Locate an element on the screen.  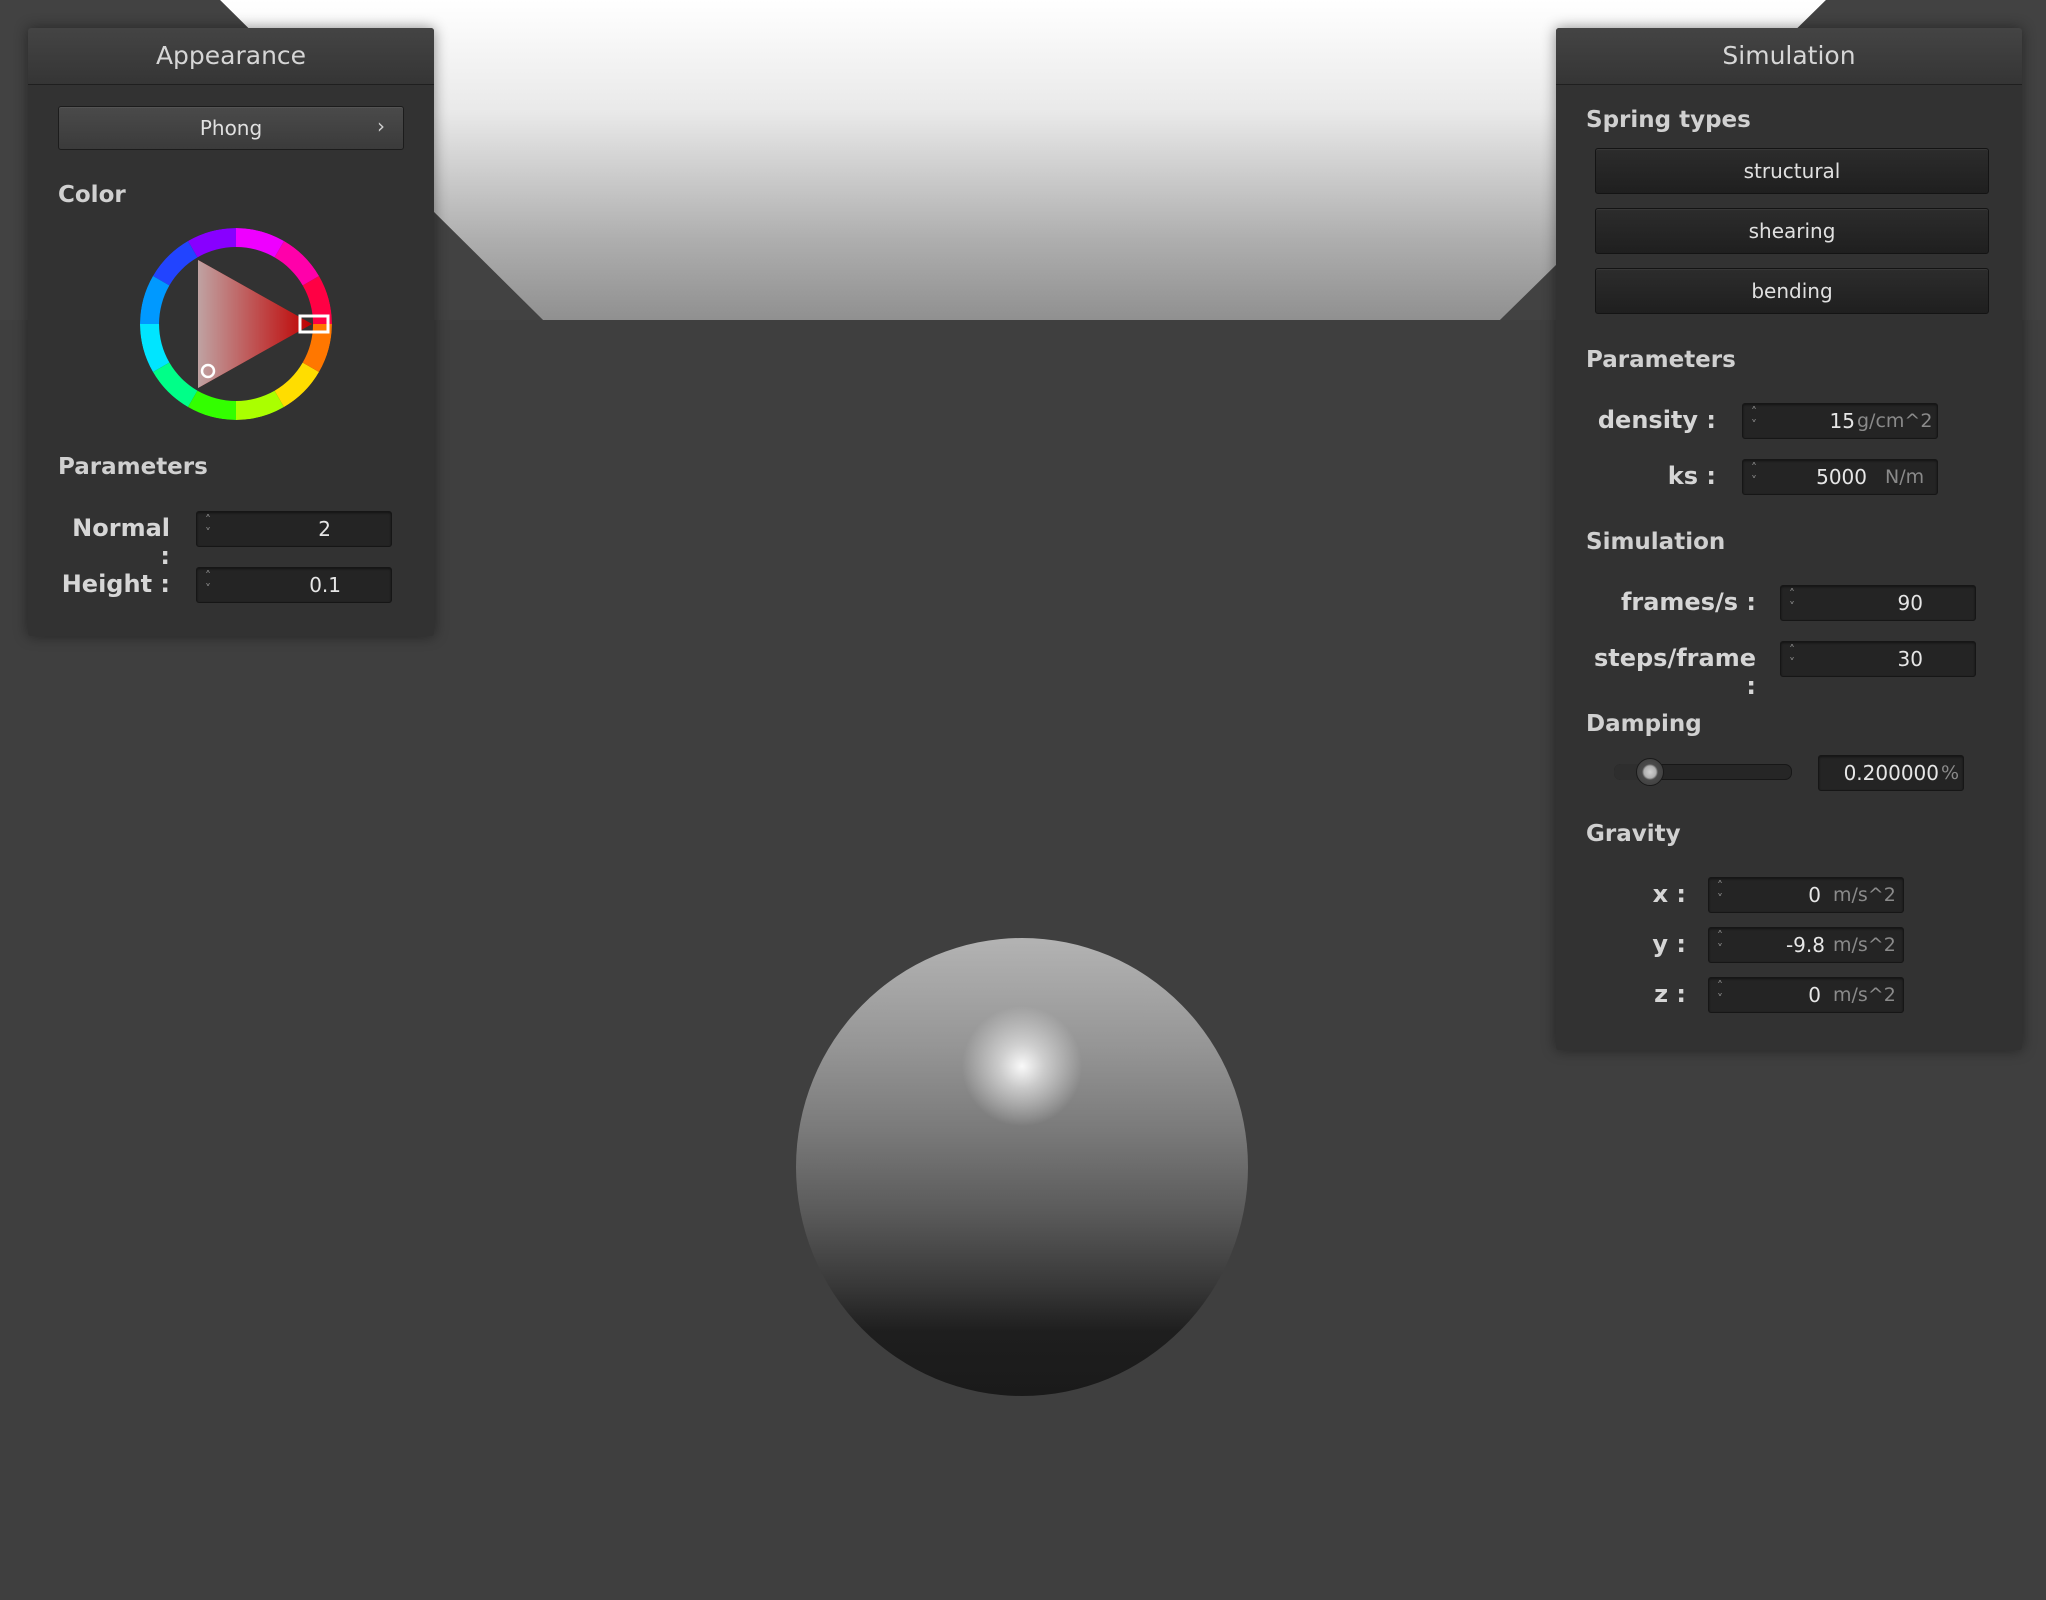
height-label: Height : is located at coordinates (115, 584).